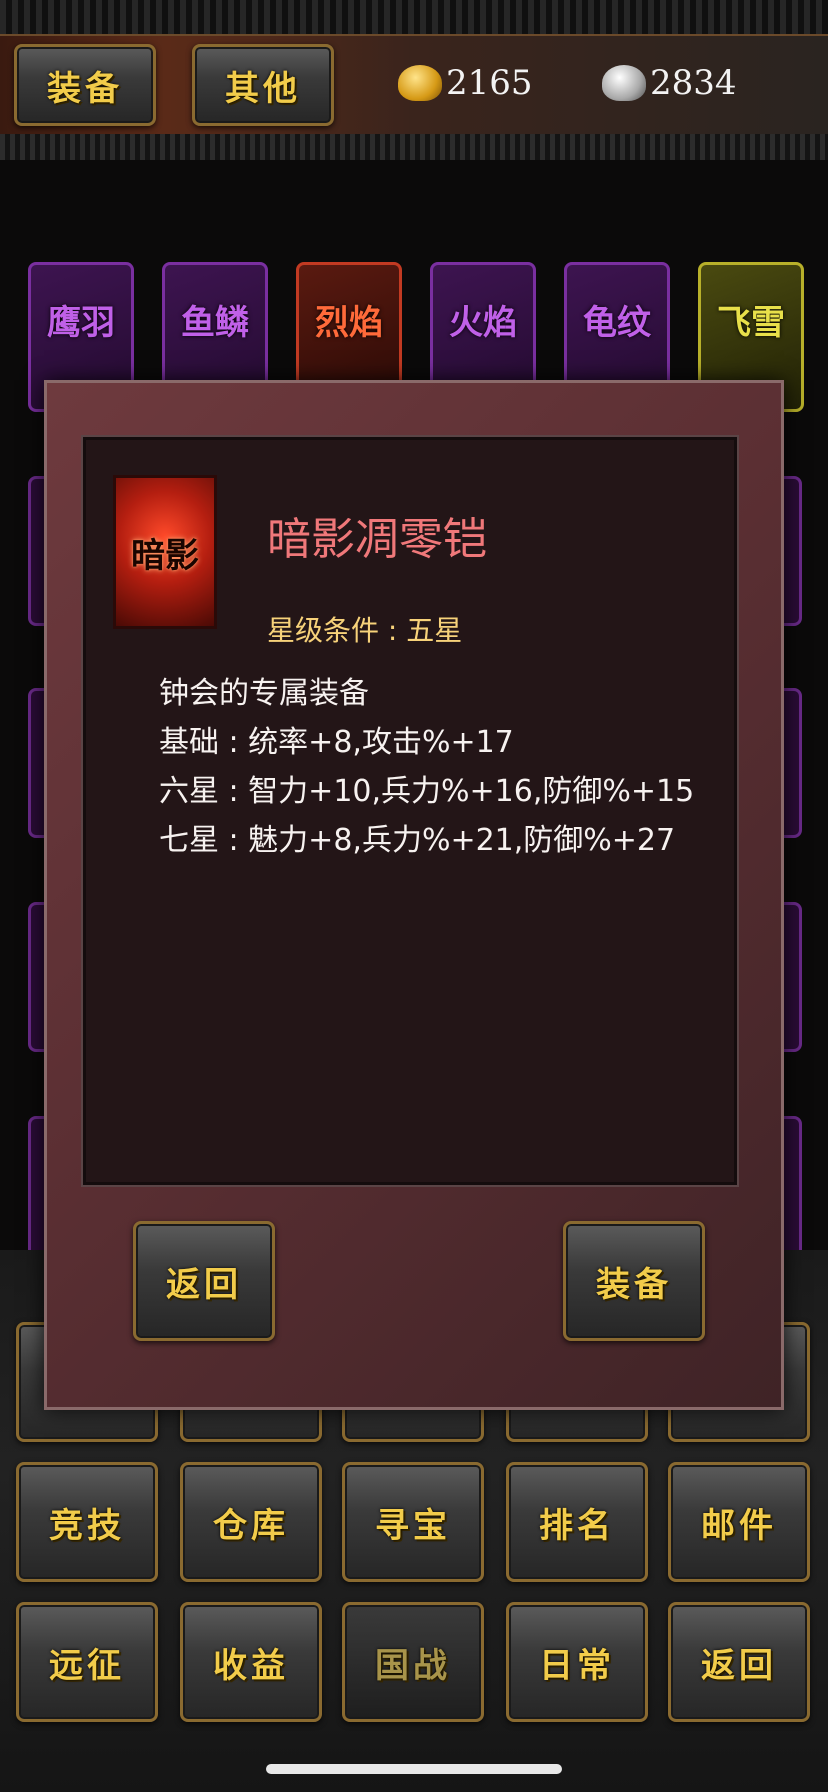 The width and height of the screenshot is (828, 1792). I want to click on equipment-card-label: 烈焰, so click(349, 323).